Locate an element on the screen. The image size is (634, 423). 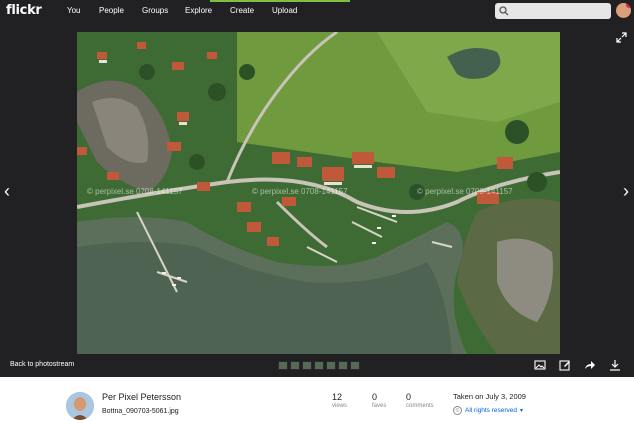
views-stat: 12 views is located at coordinates (339, 400).